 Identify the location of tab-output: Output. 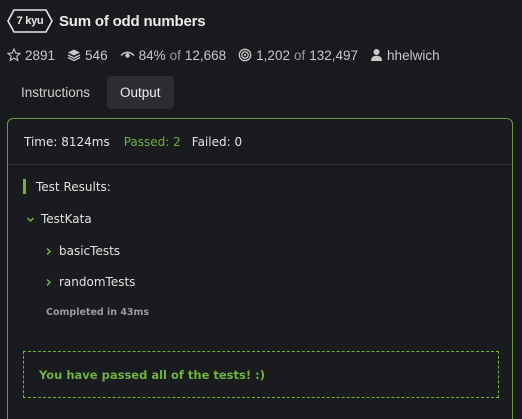
(140, 92).